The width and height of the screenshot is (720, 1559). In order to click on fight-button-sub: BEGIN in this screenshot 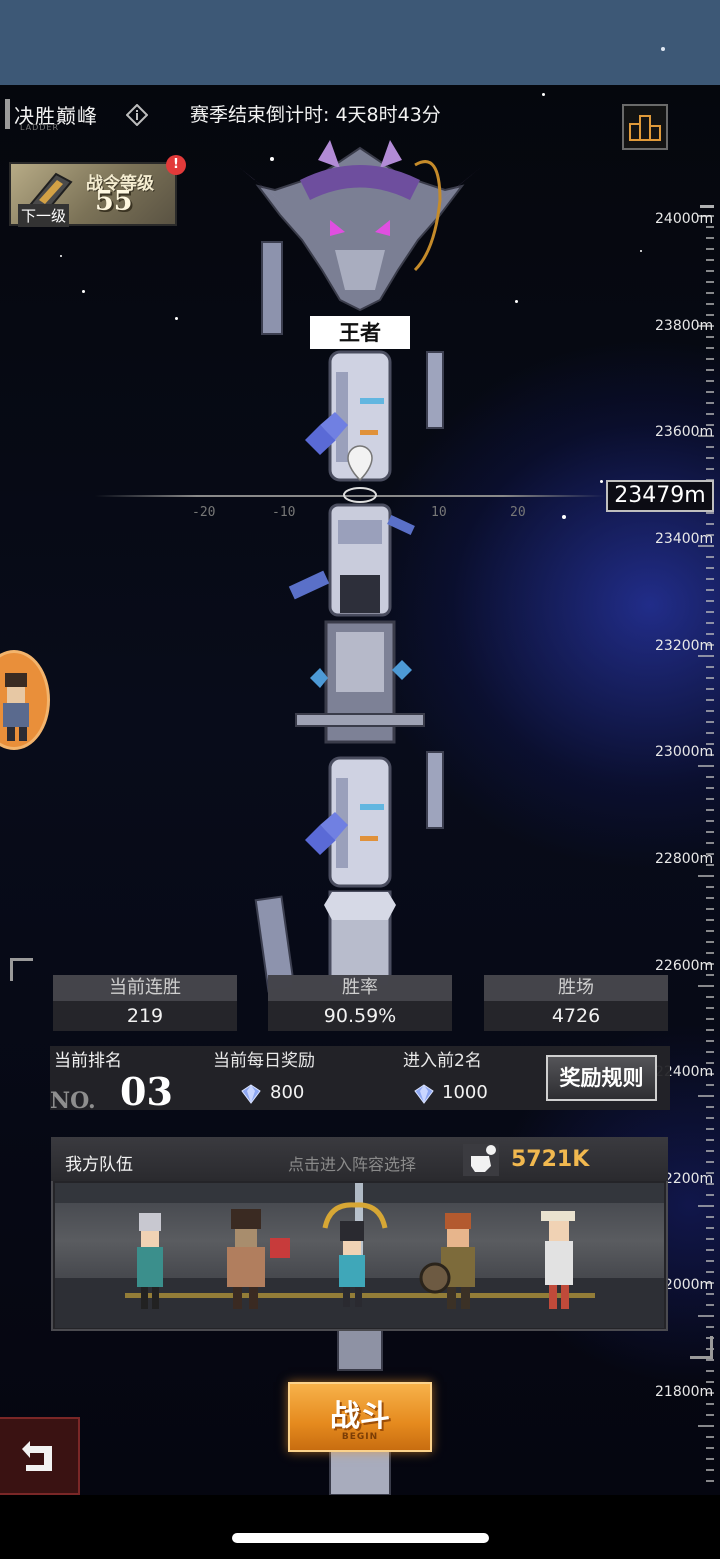, I will do `click(360, 1437)`.